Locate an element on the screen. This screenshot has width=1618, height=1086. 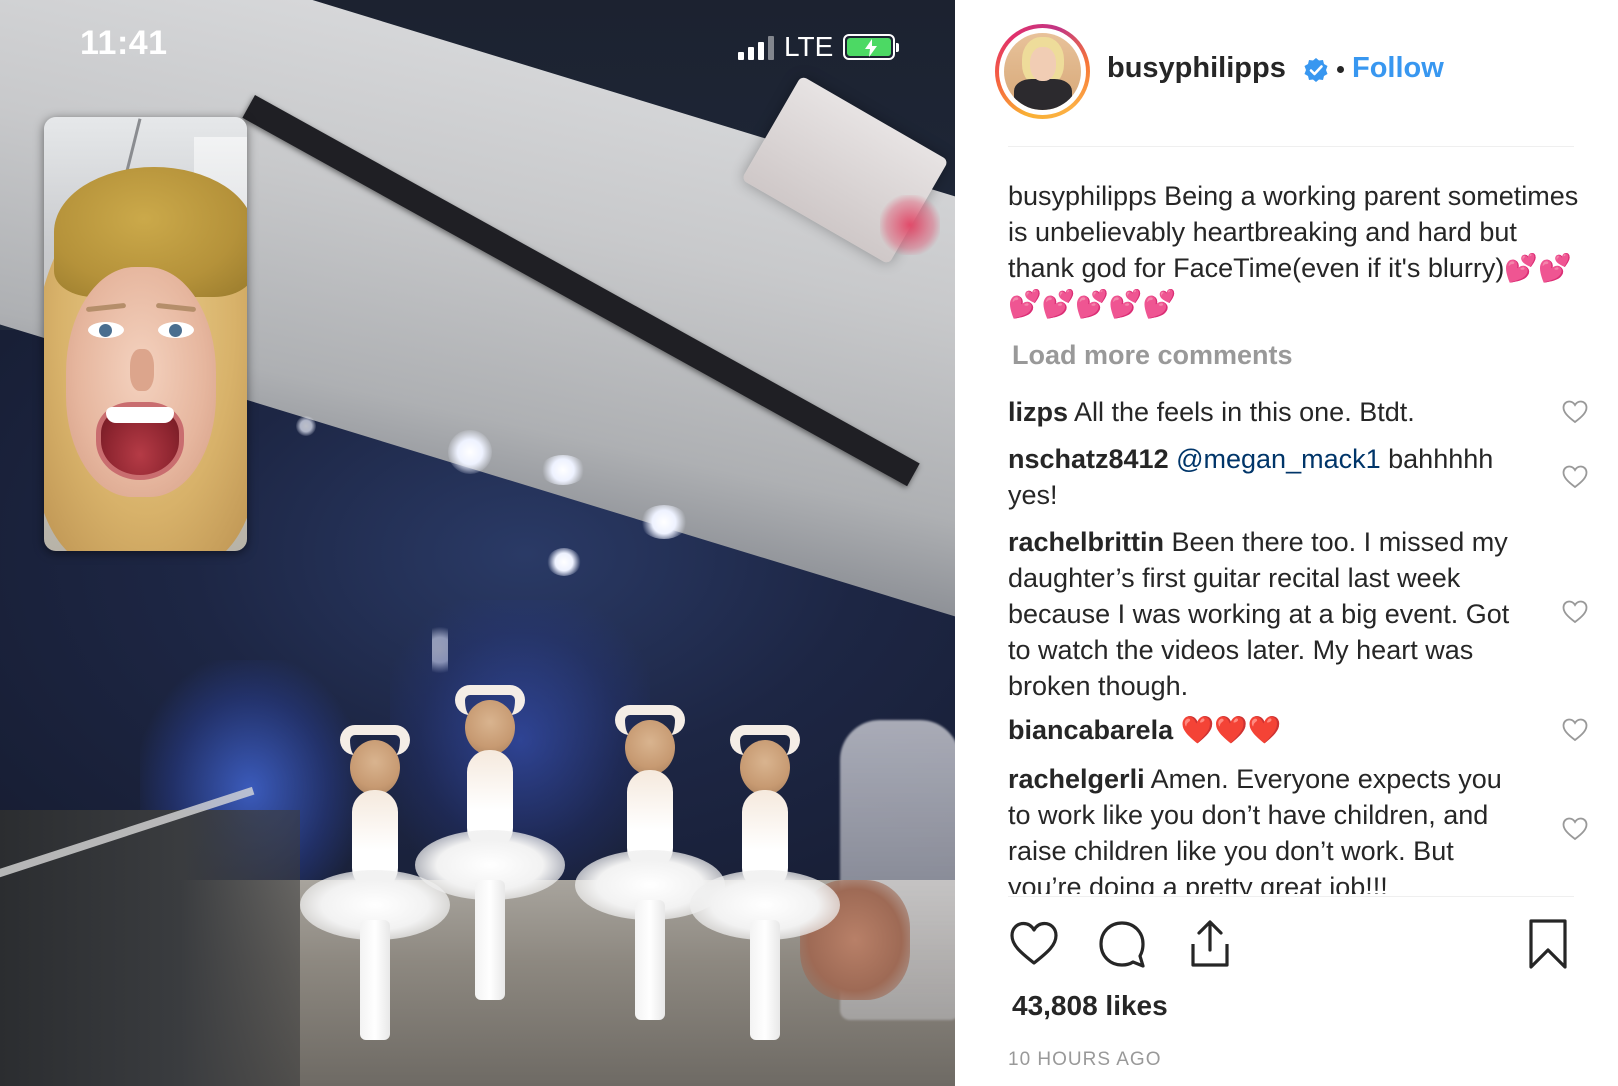
avatar is located at coordinates (1042, 71).